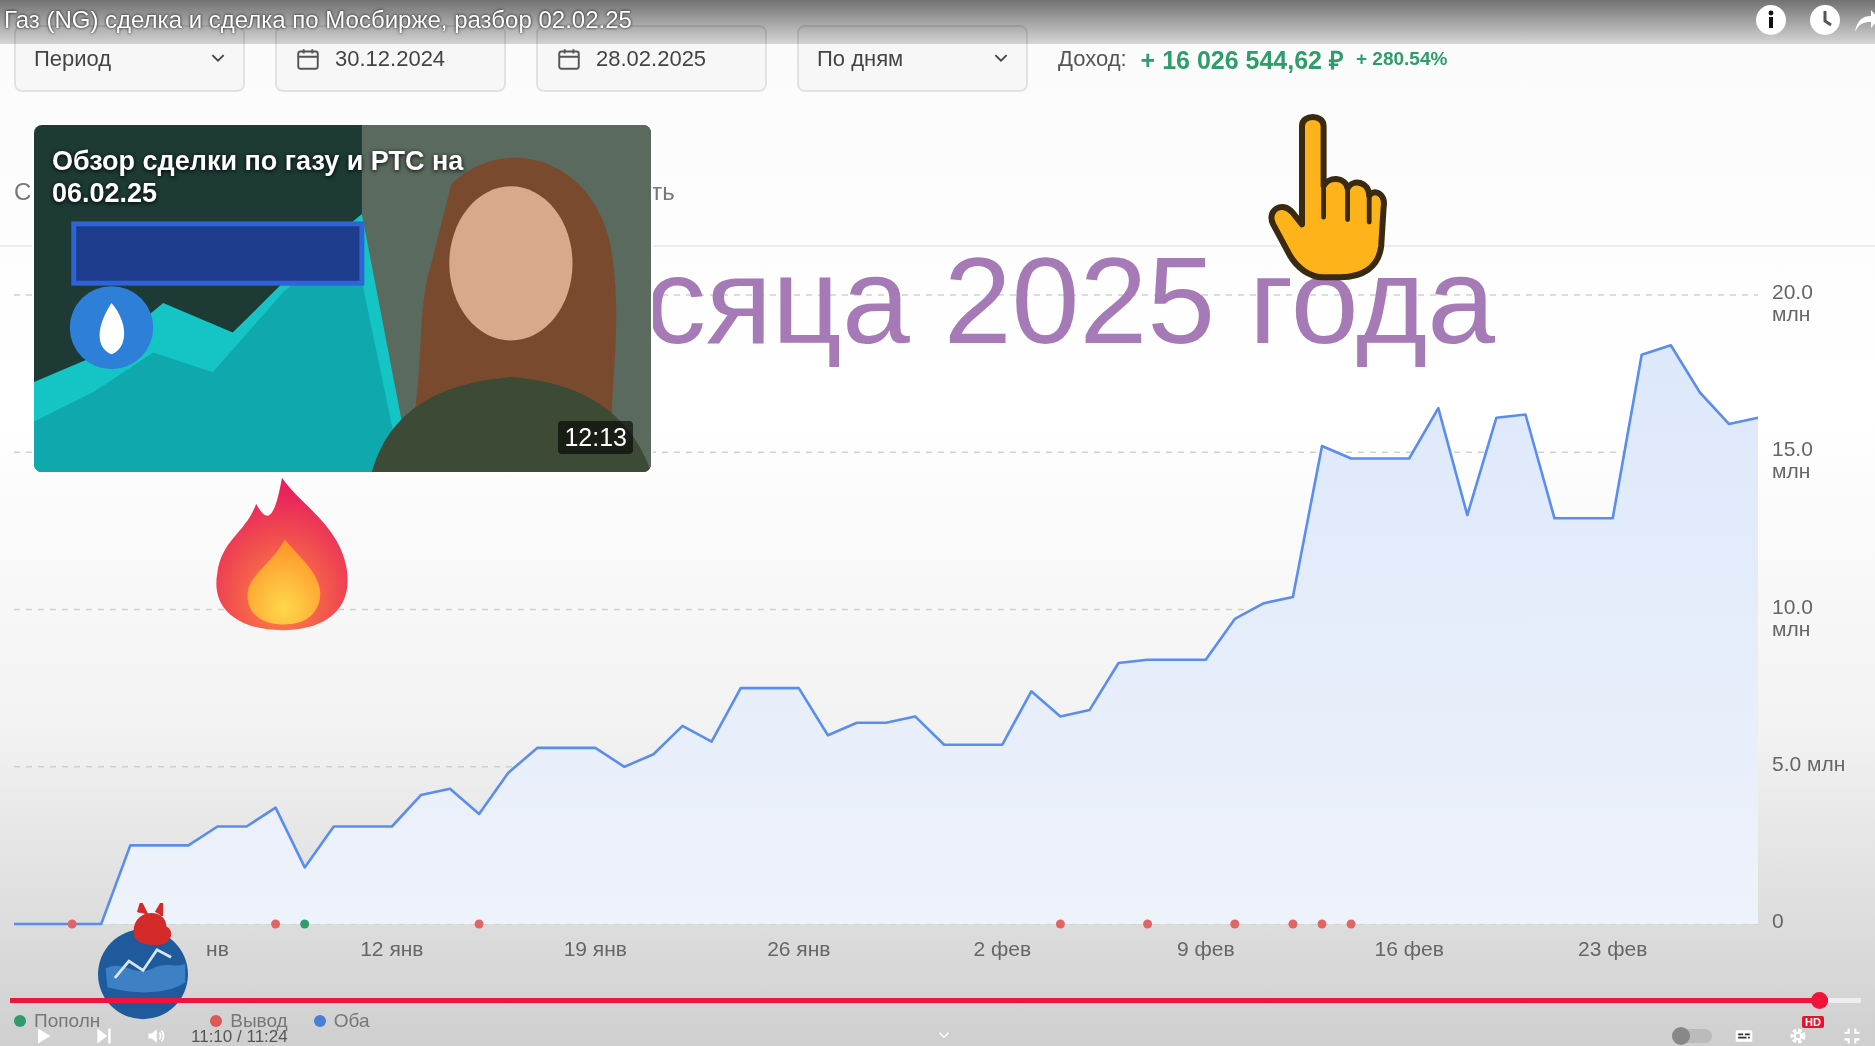 This screenshot has width=1875, height=1046. I want to click on income-value: + 16 026 544,62 ₽, so click(1242, 60).